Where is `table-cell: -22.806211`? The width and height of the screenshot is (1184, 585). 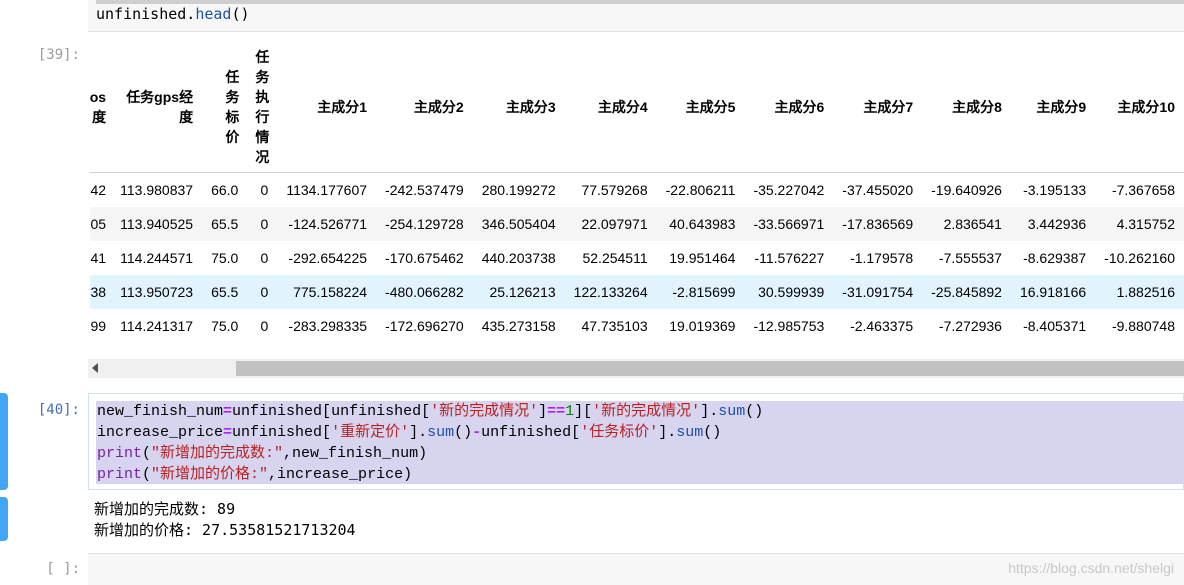
table-cell: -22.806211 is located at coordinates (700, 190).